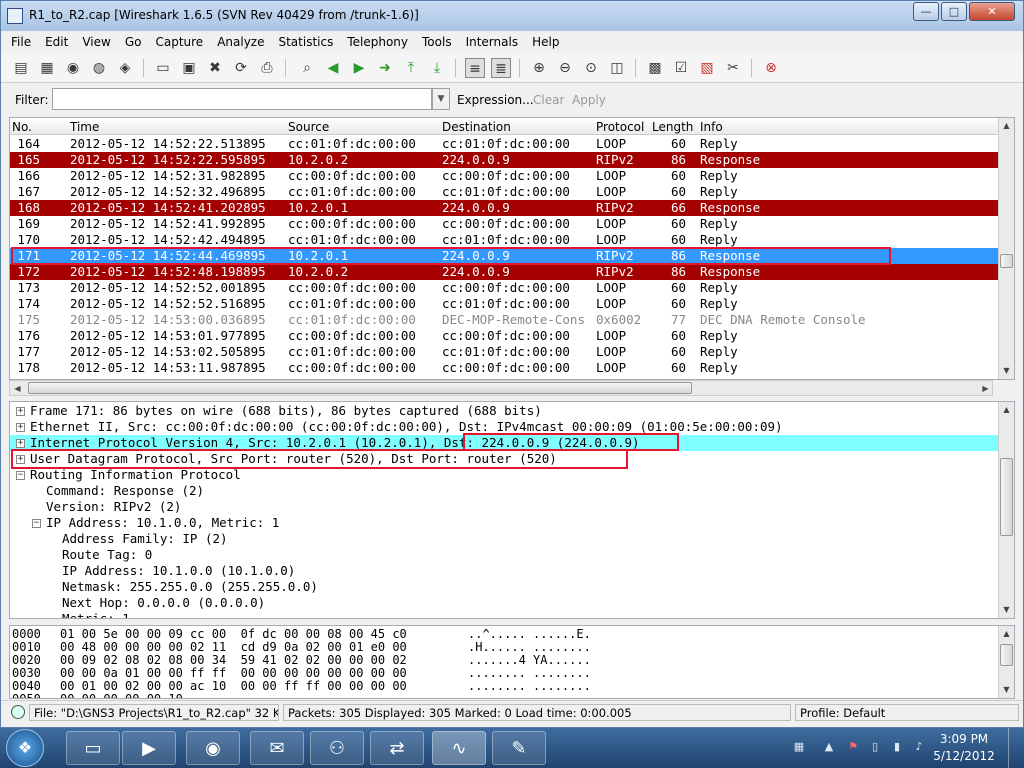  What do you see at coordinates (1006, 662) in the screenshot?
I see `bytes-scrollbar: ▲ ▼` at bounding box center [1006, 662].